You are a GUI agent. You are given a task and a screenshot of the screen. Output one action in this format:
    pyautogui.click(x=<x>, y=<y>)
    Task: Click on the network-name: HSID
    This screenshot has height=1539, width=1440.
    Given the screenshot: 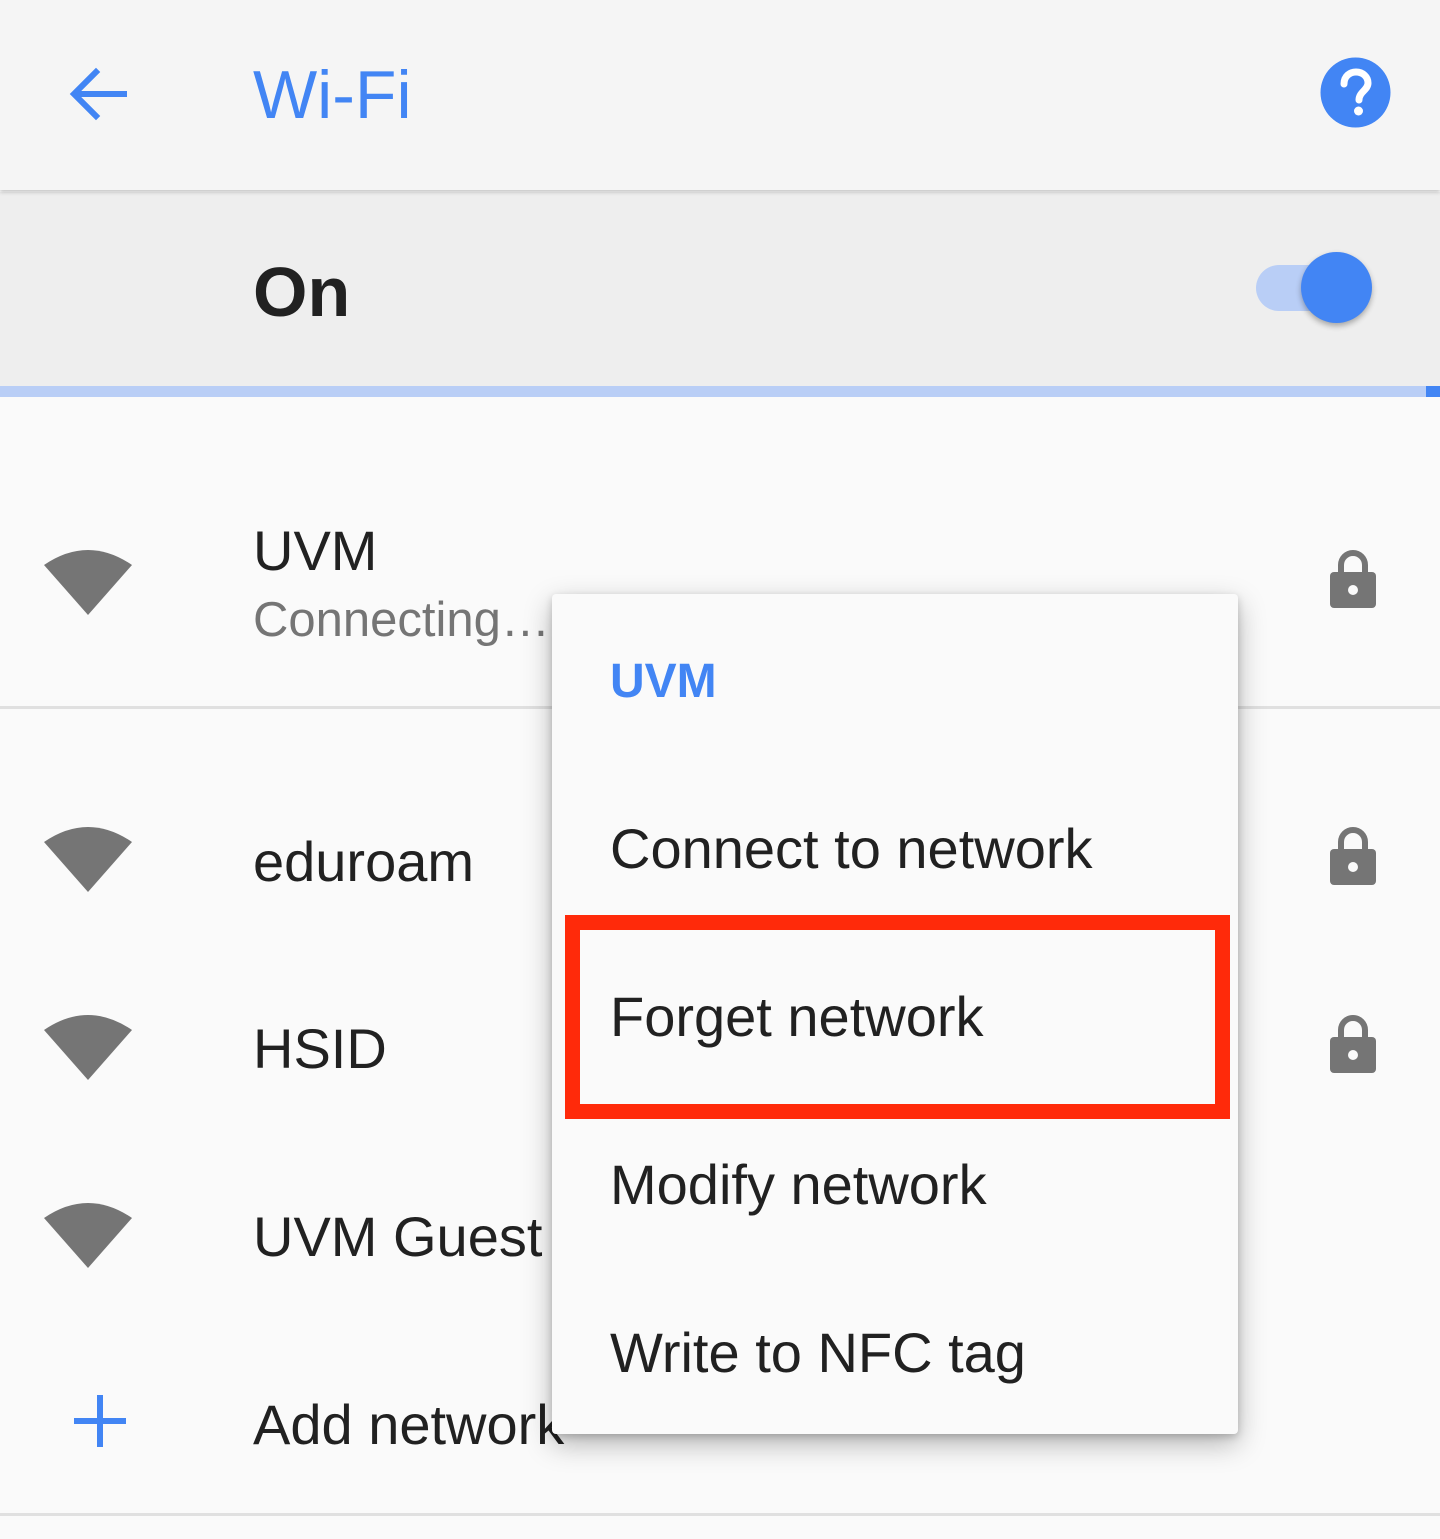 What is the action you would take?
    pyautogui.click(x=320, y=1048)
    